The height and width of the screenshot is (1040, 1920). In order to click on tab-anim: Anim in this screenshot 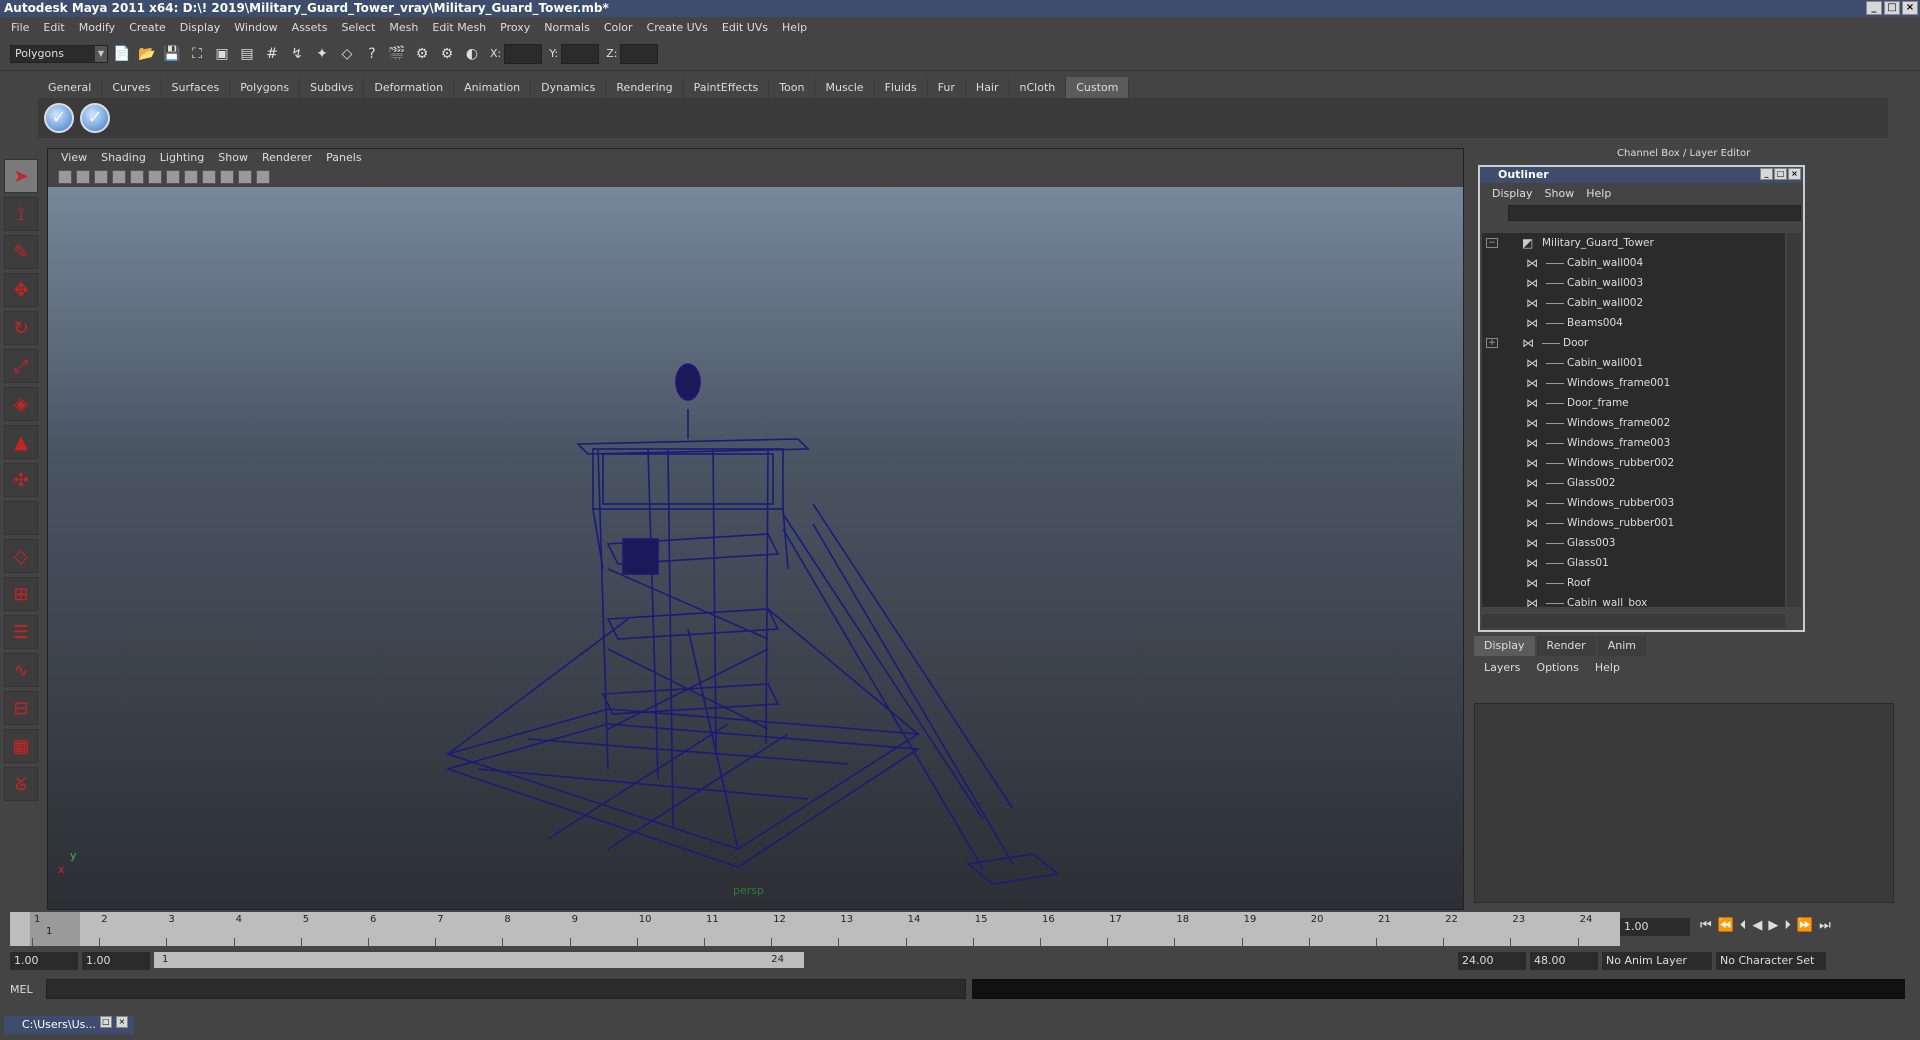, I will do `click(1621, 646)`.